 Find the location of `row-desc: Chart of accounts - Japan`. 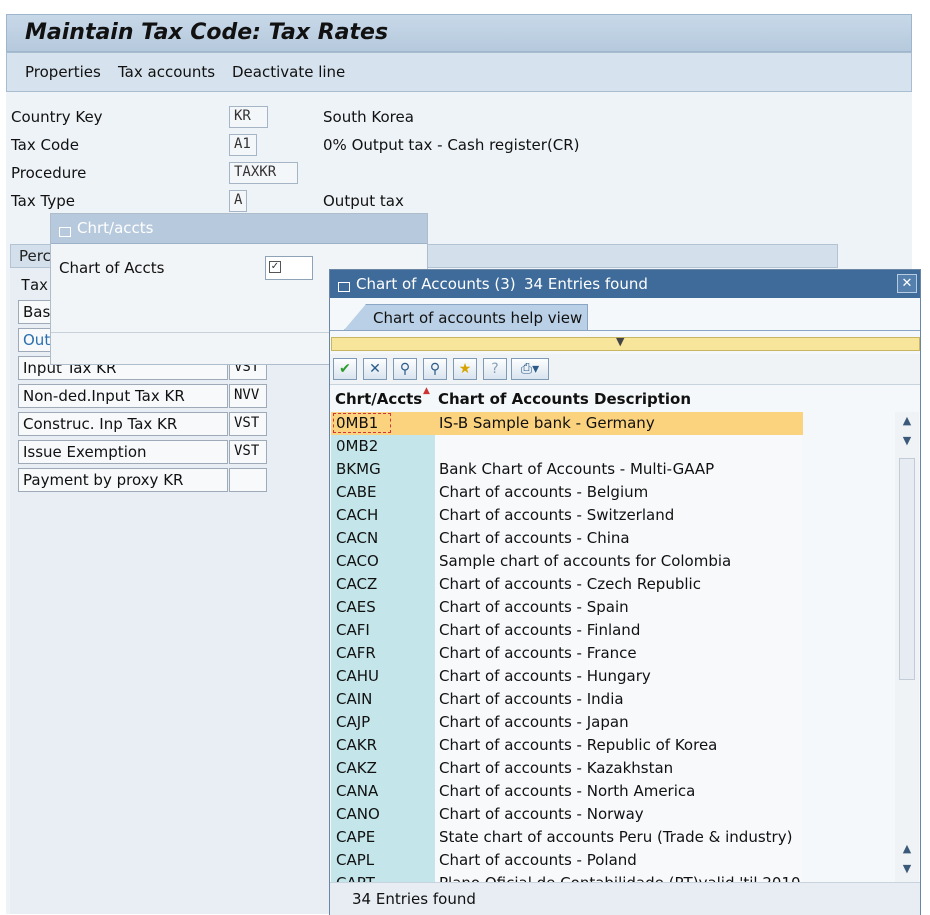

row-desc: Chart of accounts - Japan is located at coordinates (534, 722).